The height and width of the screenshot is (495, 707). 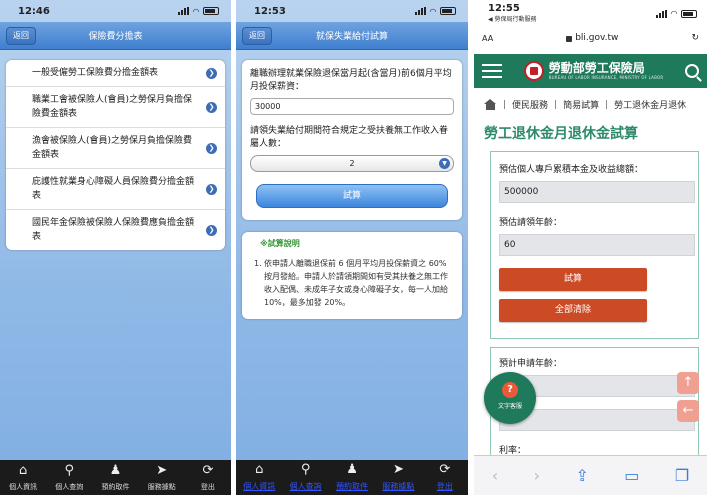 I want to click on status-icons: ◠, so click(x=676, y=13).